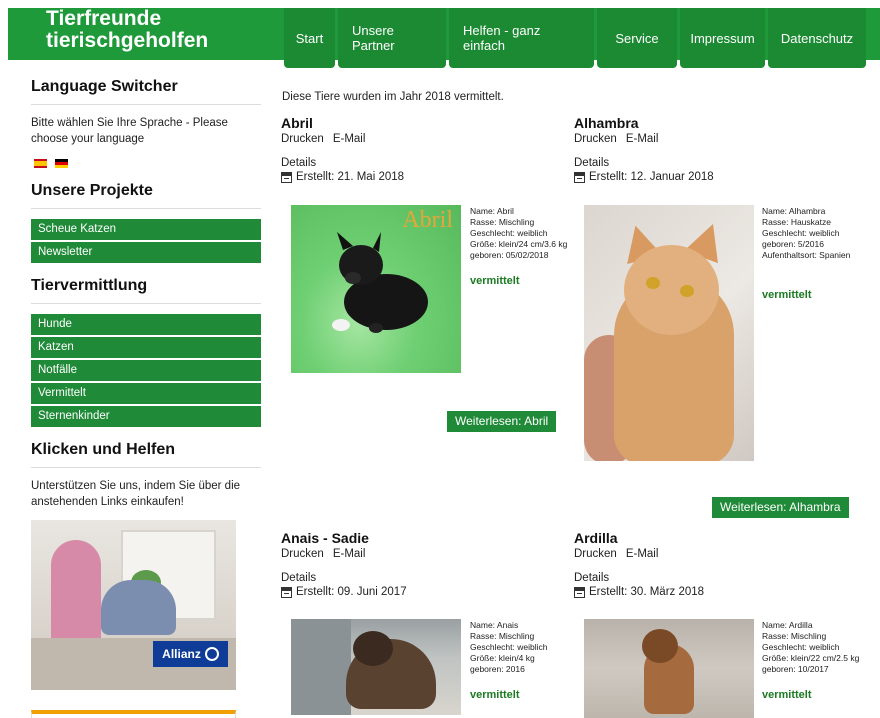 The image size is (880, 718). What do you see at coordinates (61, 163) in the screenshot?
I see `german-flag-icon` at bounding box center [61, 163].